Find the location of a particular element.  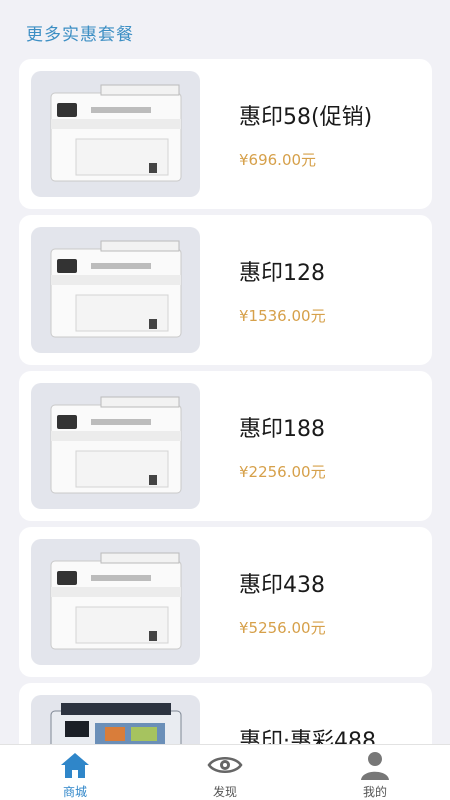

section-title: 更多实惠套餐 is located at coordinates (80, 35).